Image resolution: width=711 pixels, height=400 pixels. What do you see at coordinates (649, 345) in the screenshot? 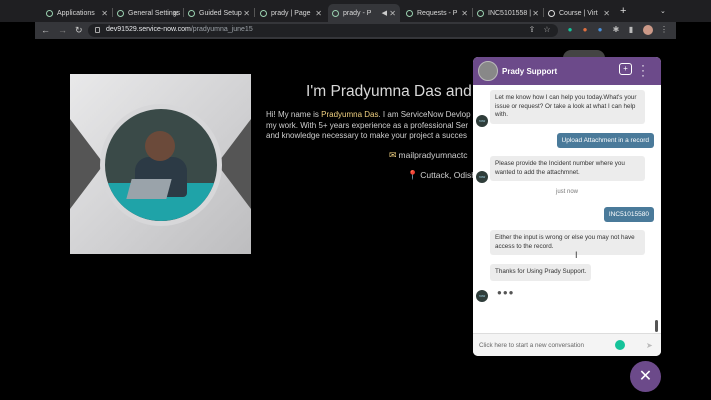
I see `send-icon: ➤` at bounding box center [649, 345].